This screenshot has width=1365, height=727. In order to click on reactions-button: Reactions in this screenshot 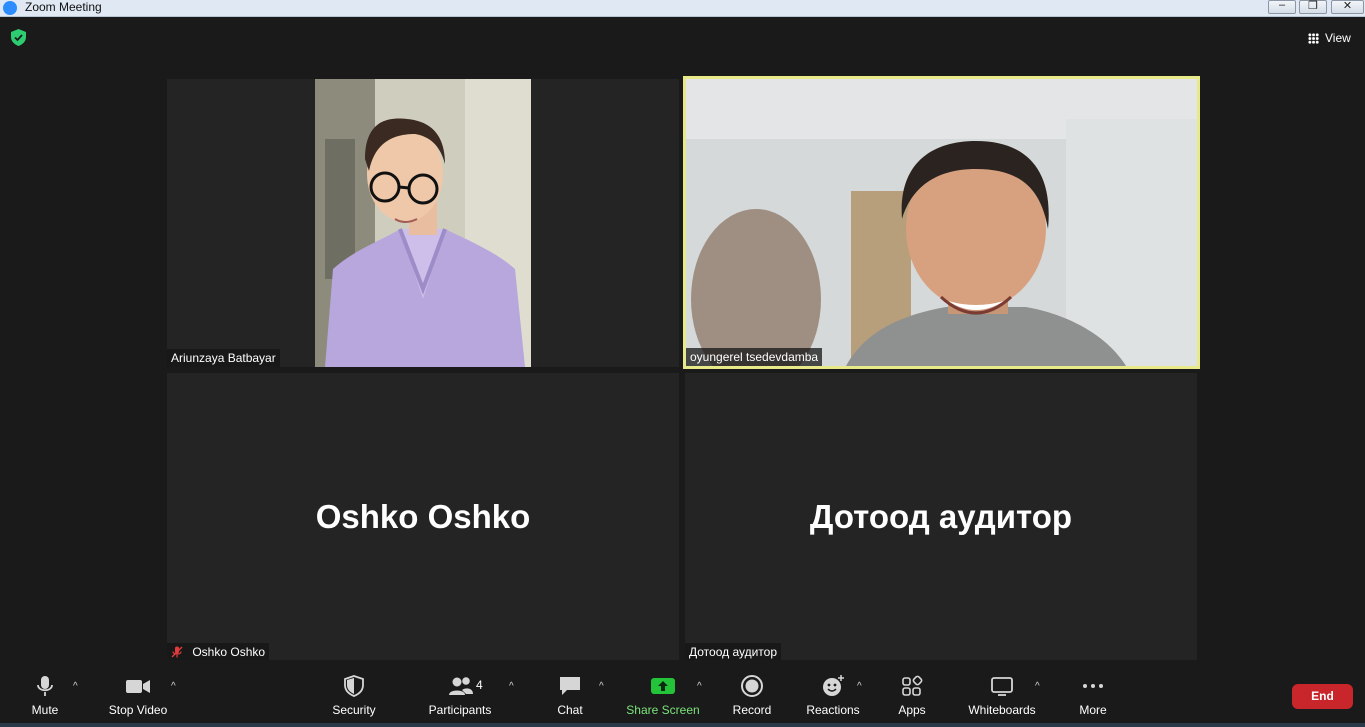, I will do `click(833, 691)`.